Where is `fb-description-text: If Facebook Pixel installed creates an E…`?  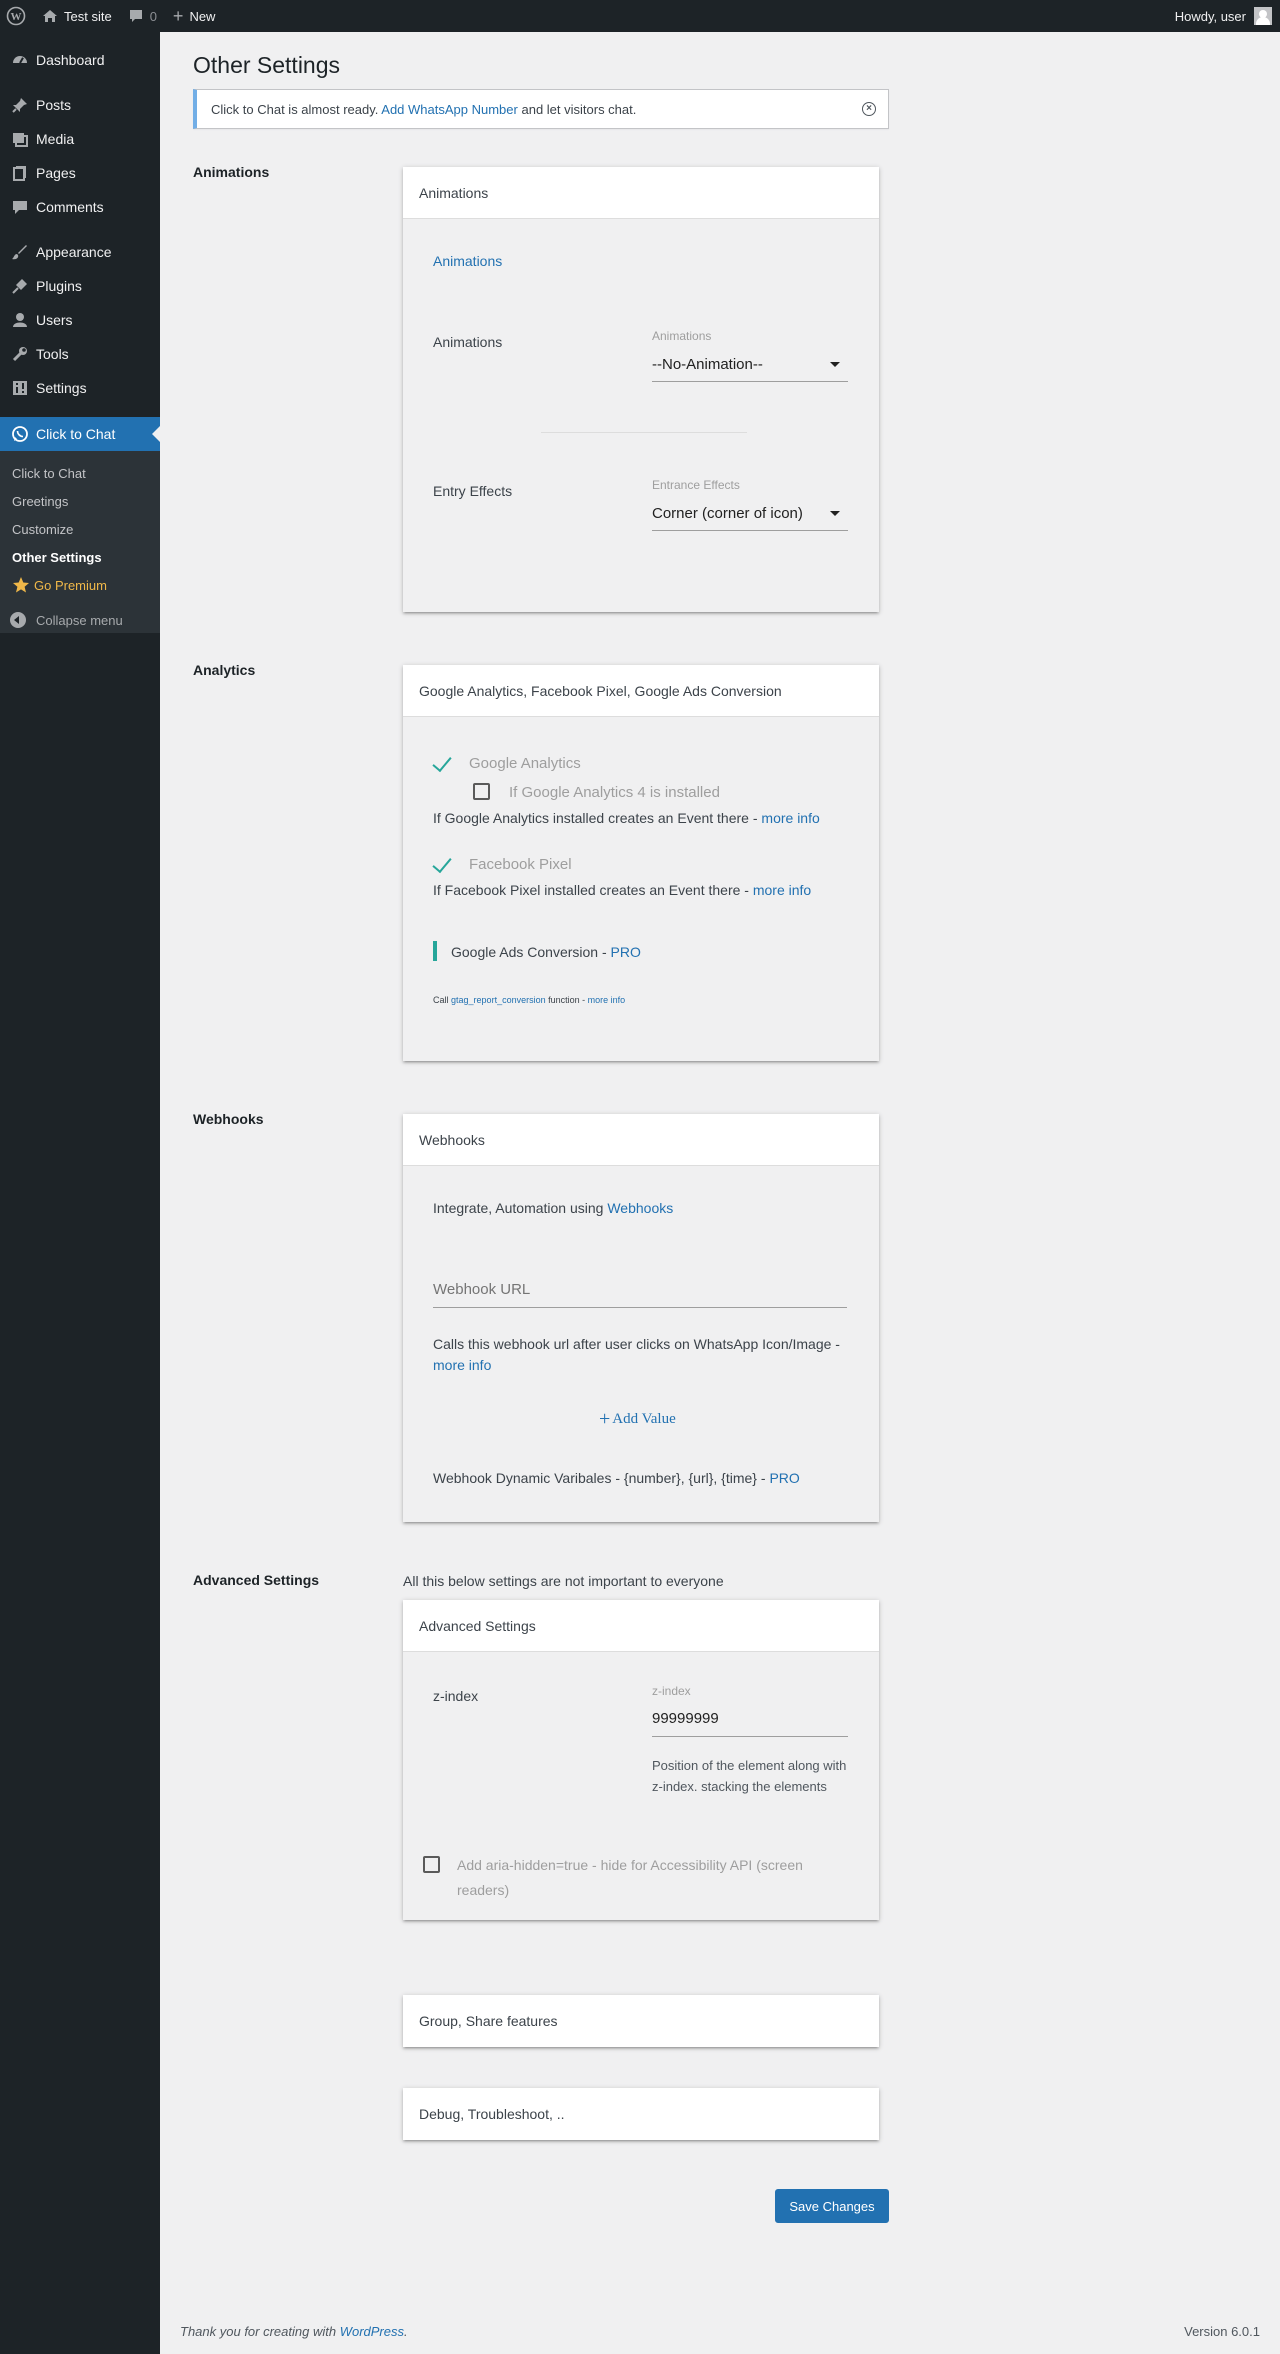 fb-description-text: If Facebook Pixel installed creates an E… is located at coordinates (591, 890).